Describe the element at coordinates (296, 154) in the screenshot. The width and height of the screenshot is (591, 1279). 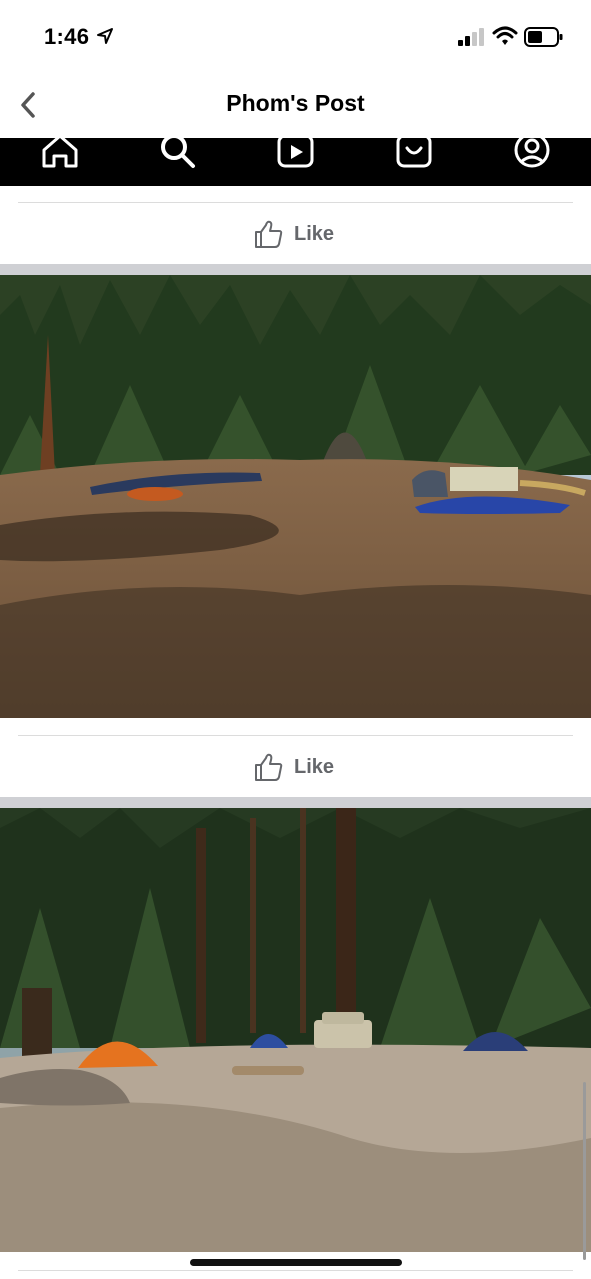
I see `video-icon` at that location.